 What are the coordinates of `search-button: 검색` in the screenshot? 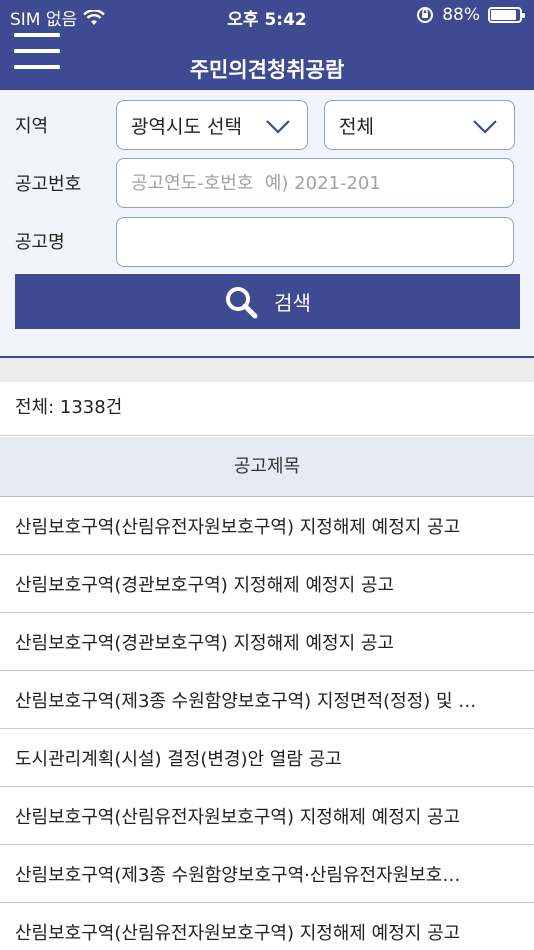 It's located at (267, 301).